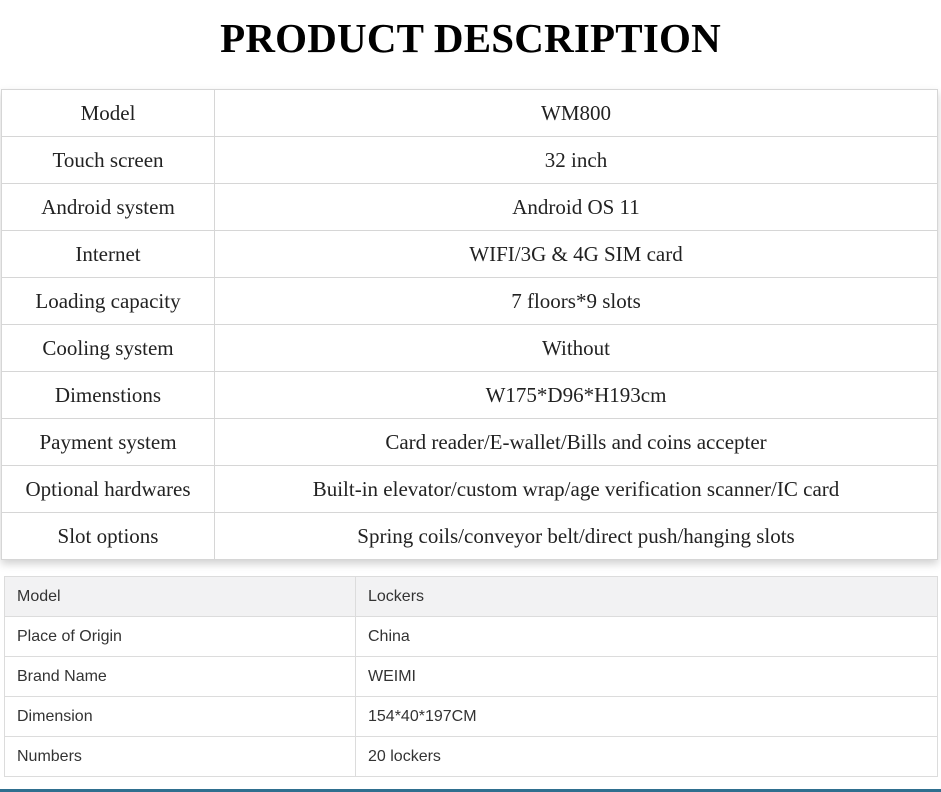 This screenshot has width=941, height=792. What do you see at coordinates (108, 489) in the screenshot?
I see `spec-label: Optional hardwares` at bounding box center [108, 489].